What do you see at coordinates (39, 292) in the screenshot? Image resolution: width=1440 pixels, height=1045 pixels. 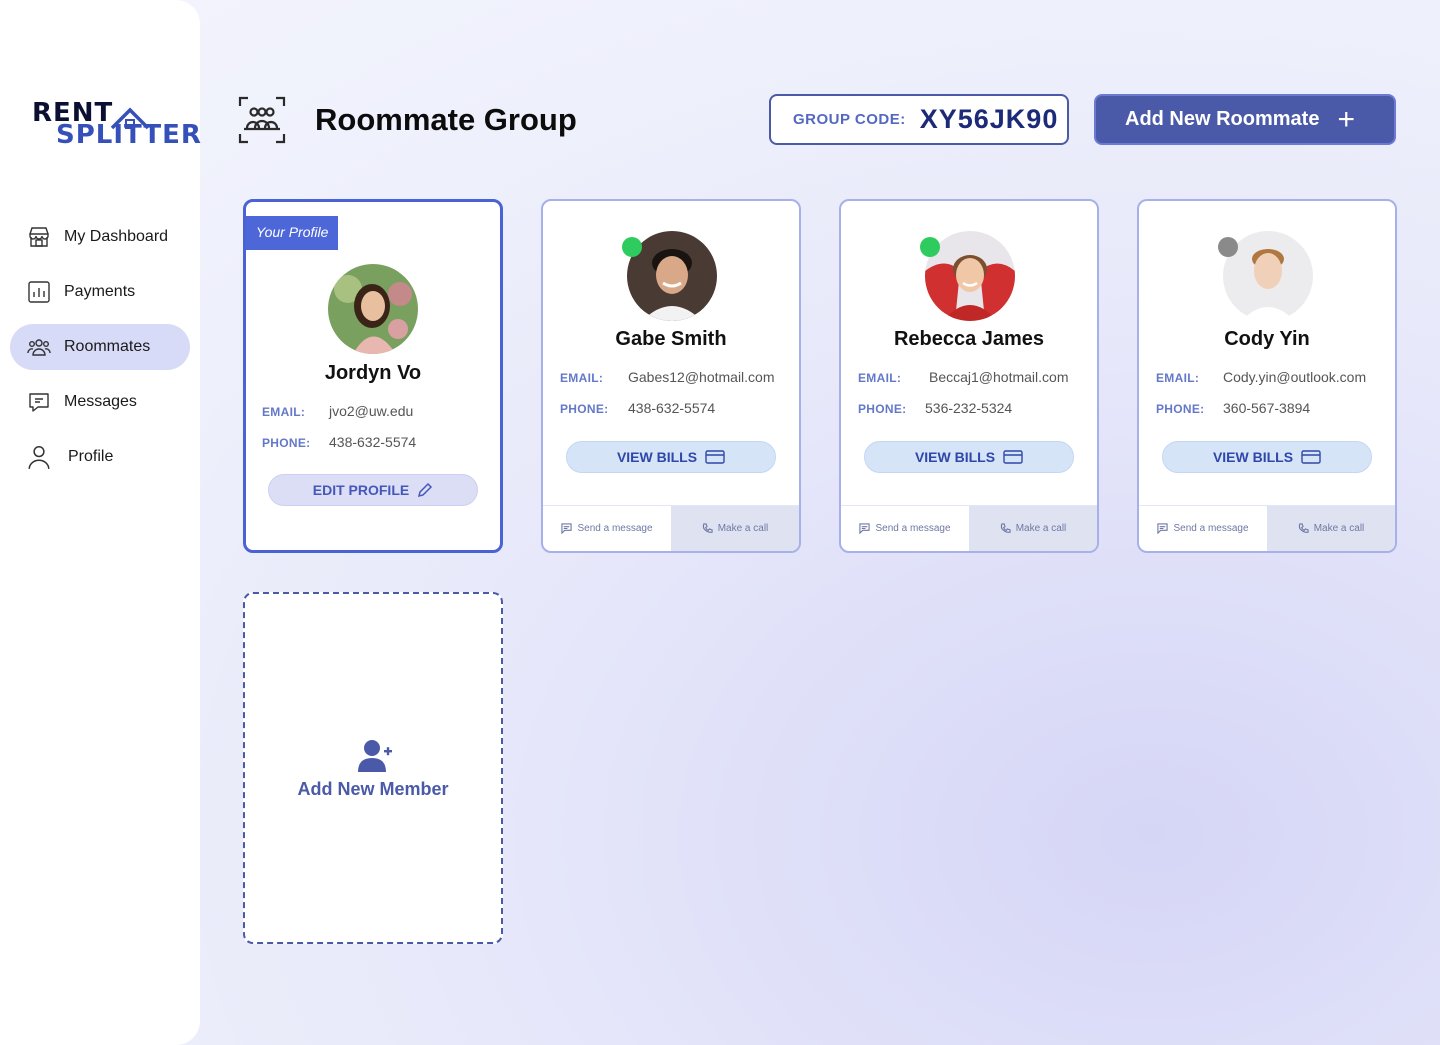 I see `chart-icon` at bounding box center [39, 292].